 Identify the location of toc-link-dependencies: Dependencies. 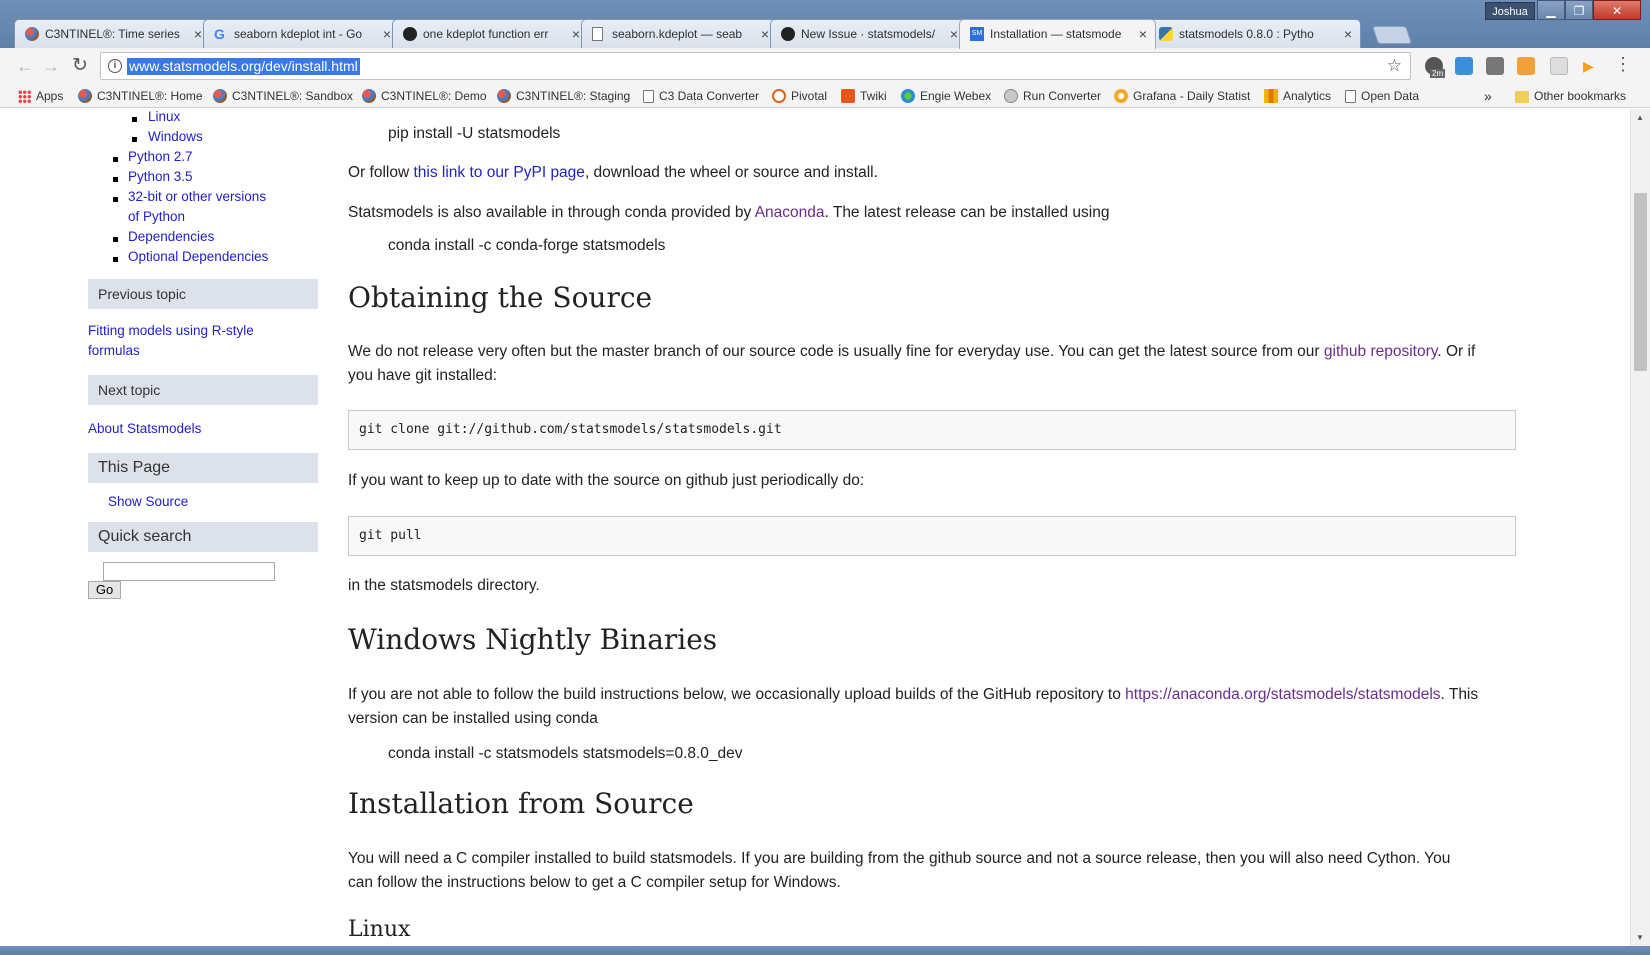
(171, 236).